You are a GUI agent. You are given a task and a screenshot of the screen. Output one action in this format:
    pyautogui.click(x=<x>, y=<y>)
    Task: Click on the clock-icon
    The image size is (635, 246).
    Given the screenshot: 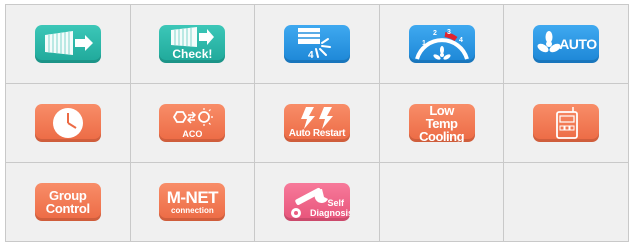 What is the action you would take?
    pyautogui.click(x=67, y=123)
    